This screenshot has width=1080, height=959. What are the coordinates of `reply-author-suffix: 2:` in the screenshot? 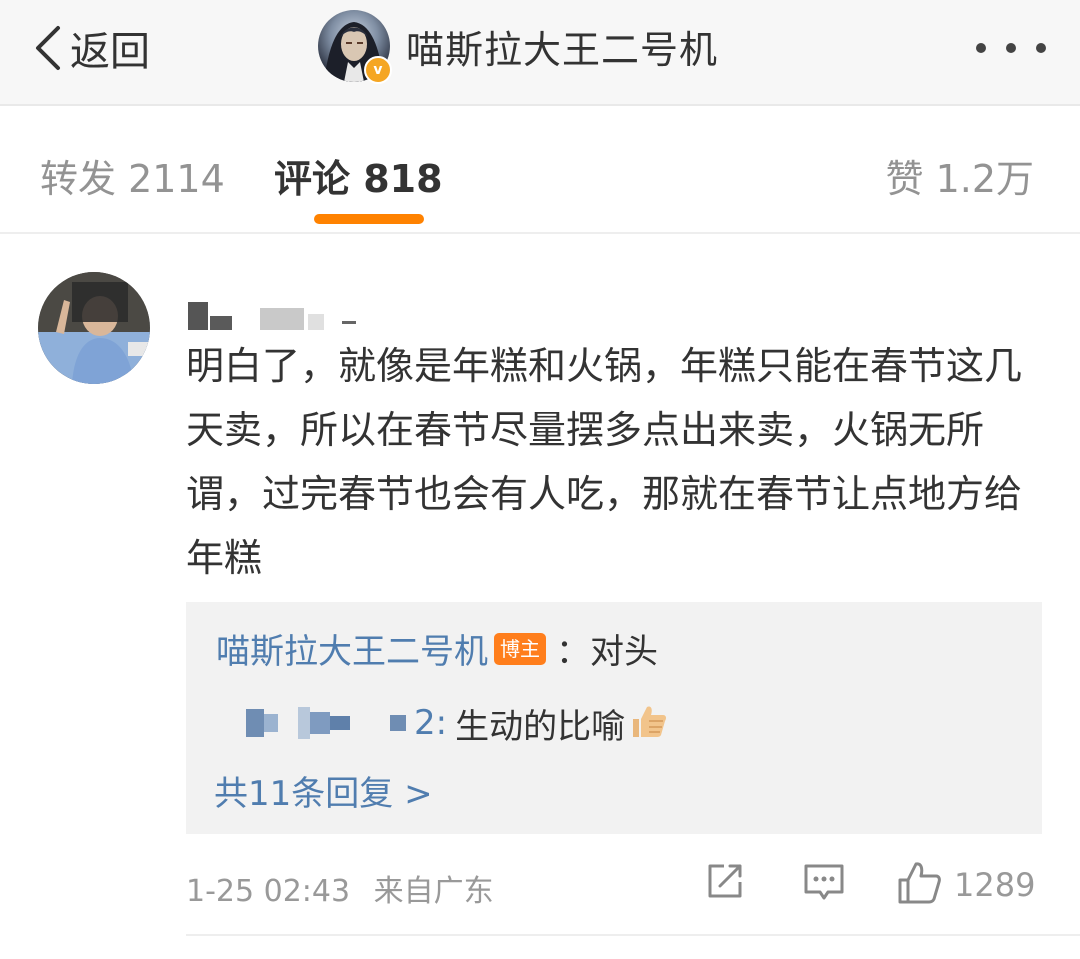 It's located at (430, 723).